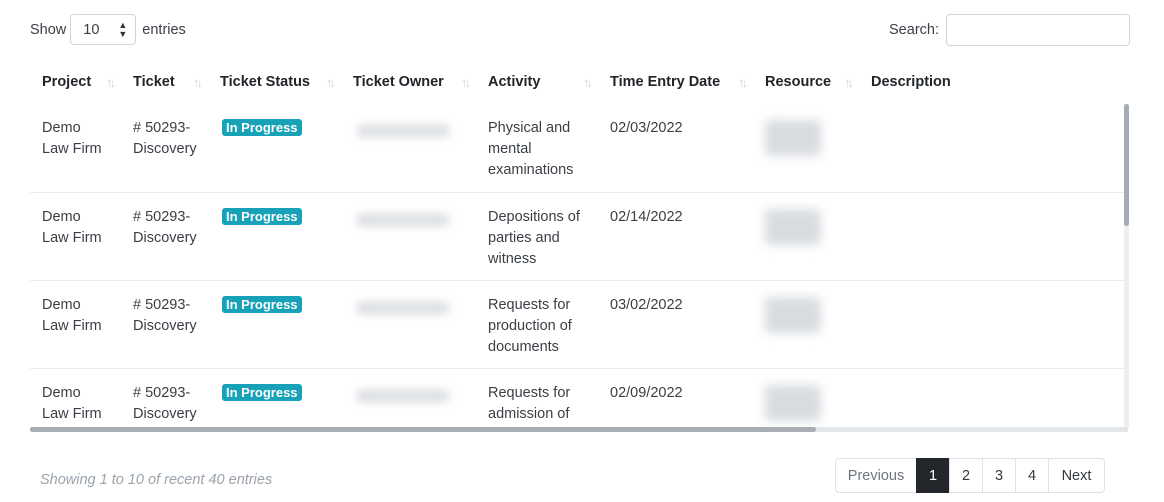 This screenshot has width=1164, height=502. I want to click on page-1-button: 1, so click(933, 475).